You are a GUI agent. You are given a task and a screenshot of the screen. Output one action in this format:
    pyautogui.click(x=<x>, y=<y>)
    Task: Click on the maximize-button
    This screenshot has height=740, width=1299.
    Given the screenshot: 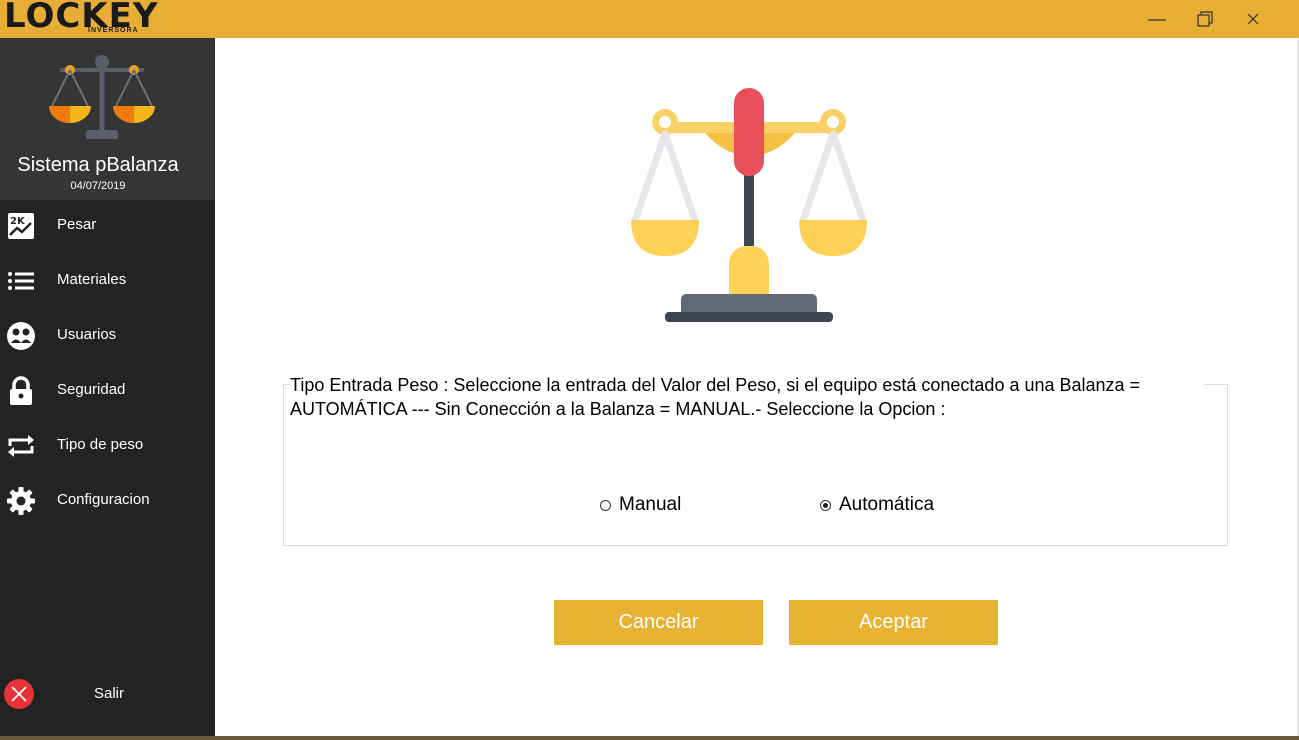 What is the action you would take?
    pyautogui.click(x=1205, y=19)
    